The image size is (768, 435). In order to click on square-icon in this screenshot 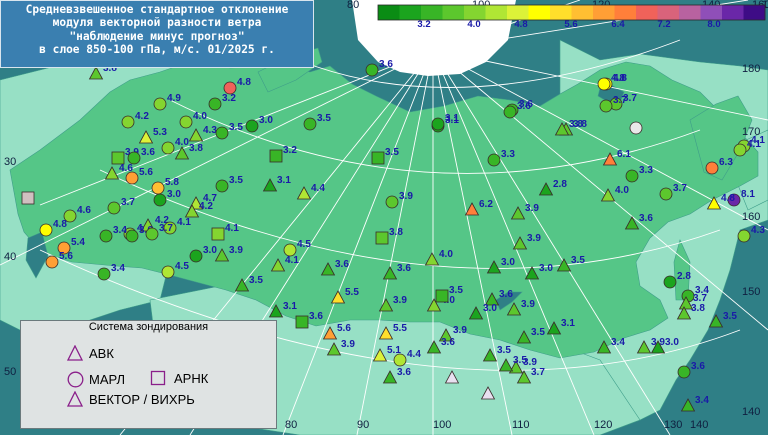, I will do `click(158, 378)`.